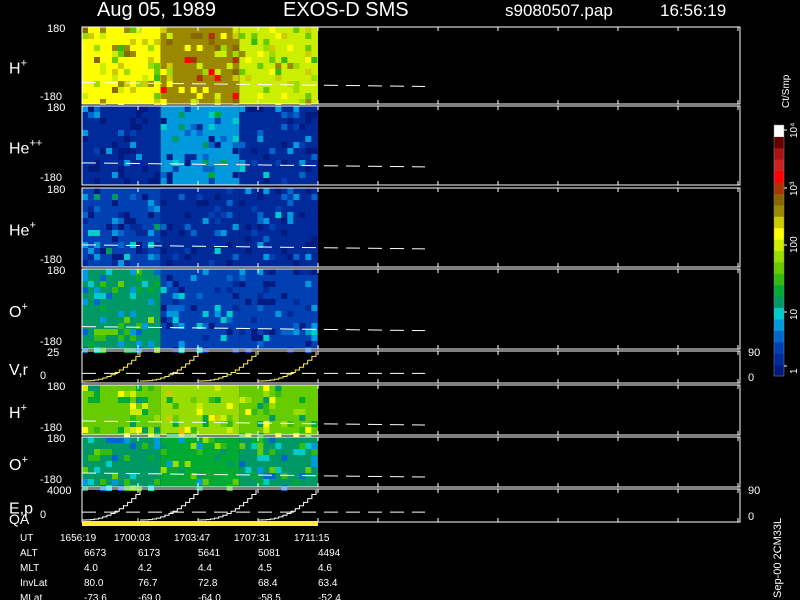 This screenshot has height=600, width=800. Describe the element at coordinates (56, 190) in the screenshot. I see `y-tick-label: 180` at that location.